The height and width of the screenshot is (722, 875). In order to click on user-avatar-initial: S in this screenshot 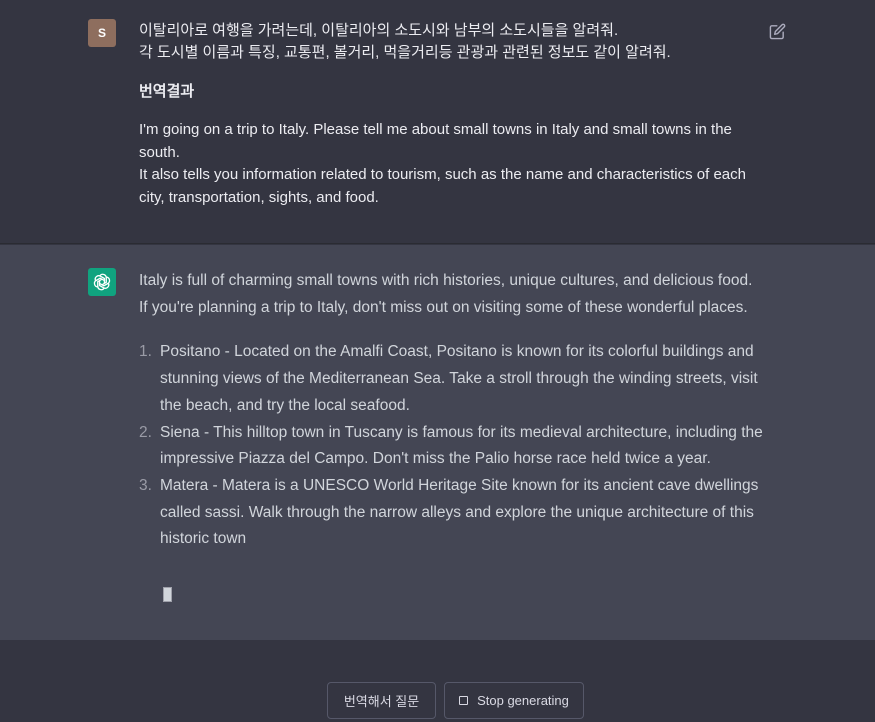, I will do `click(101, 33)`.